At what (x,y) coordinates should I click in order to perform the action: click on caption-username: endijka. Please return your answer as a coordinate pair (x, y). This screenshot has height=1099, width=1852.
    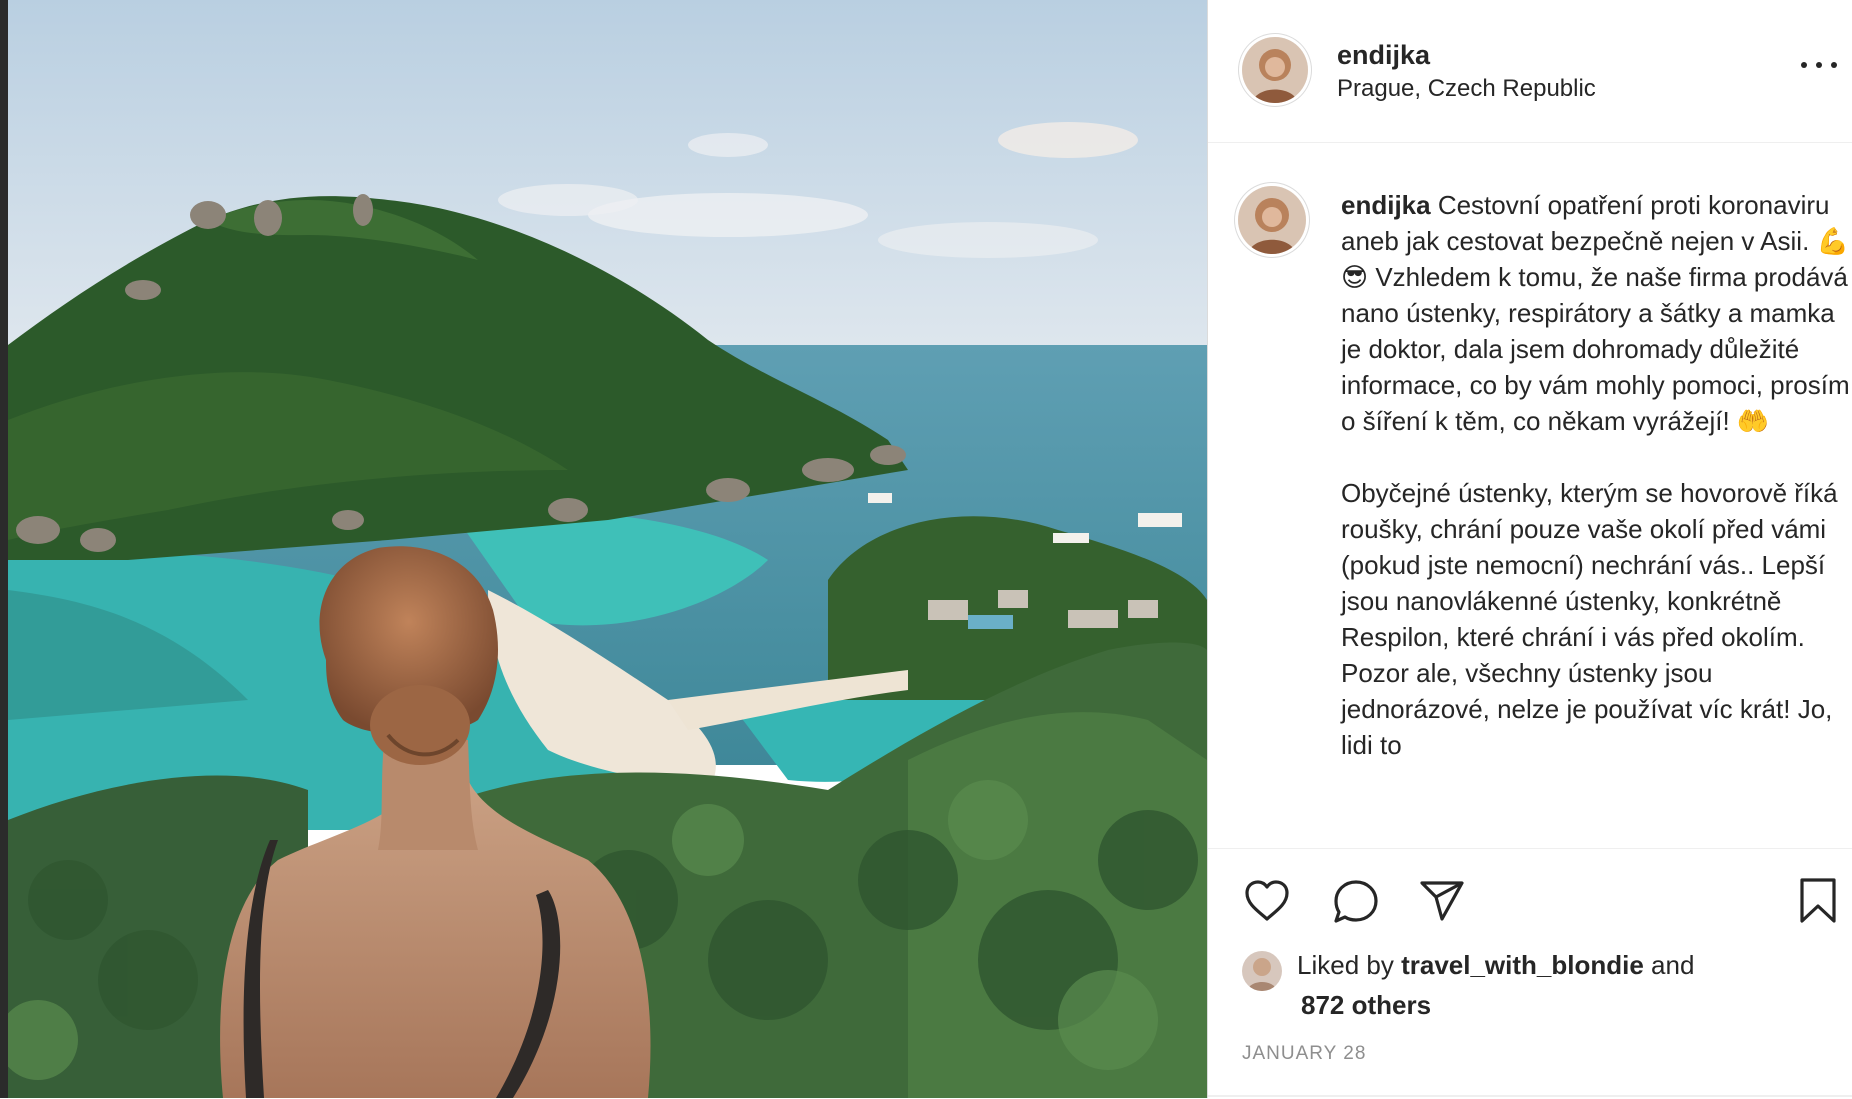
    Looking at the image, I should click on (1386, 205).